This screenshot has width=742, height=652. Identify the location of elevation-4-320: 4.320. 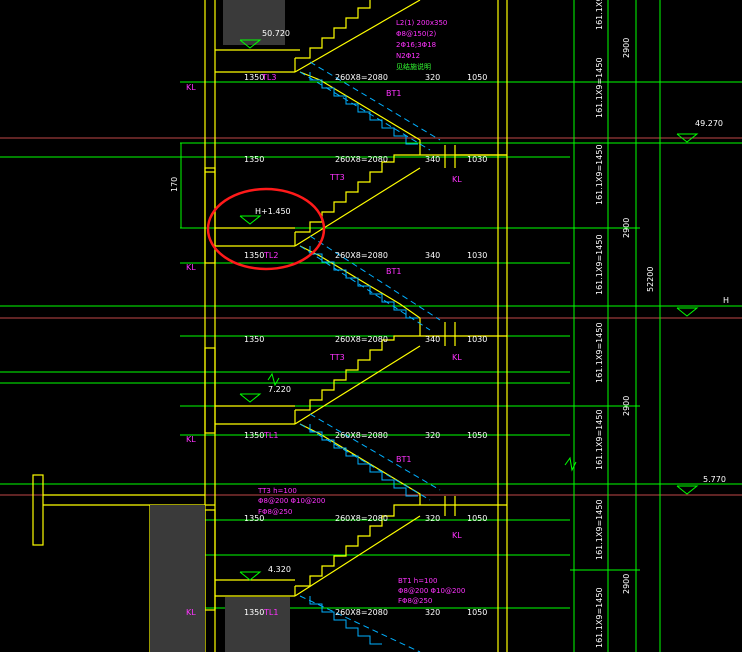
(279, 569).